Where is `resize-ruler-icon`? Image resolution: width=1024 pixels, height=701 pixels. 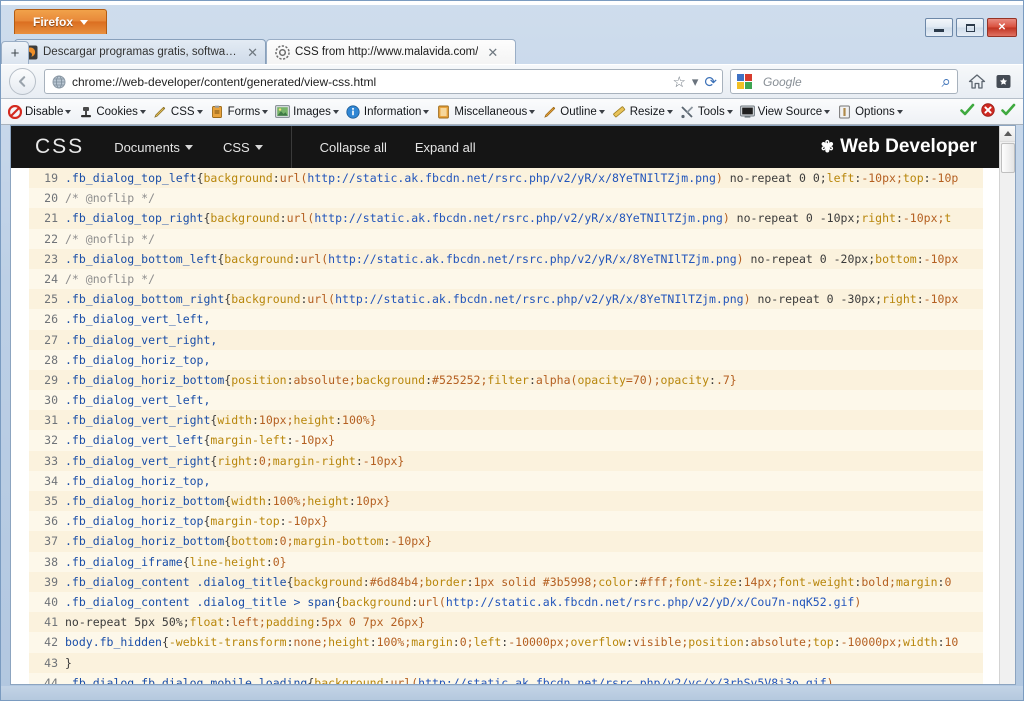 resize-ruler-icon is located at coordinates (619, 111).